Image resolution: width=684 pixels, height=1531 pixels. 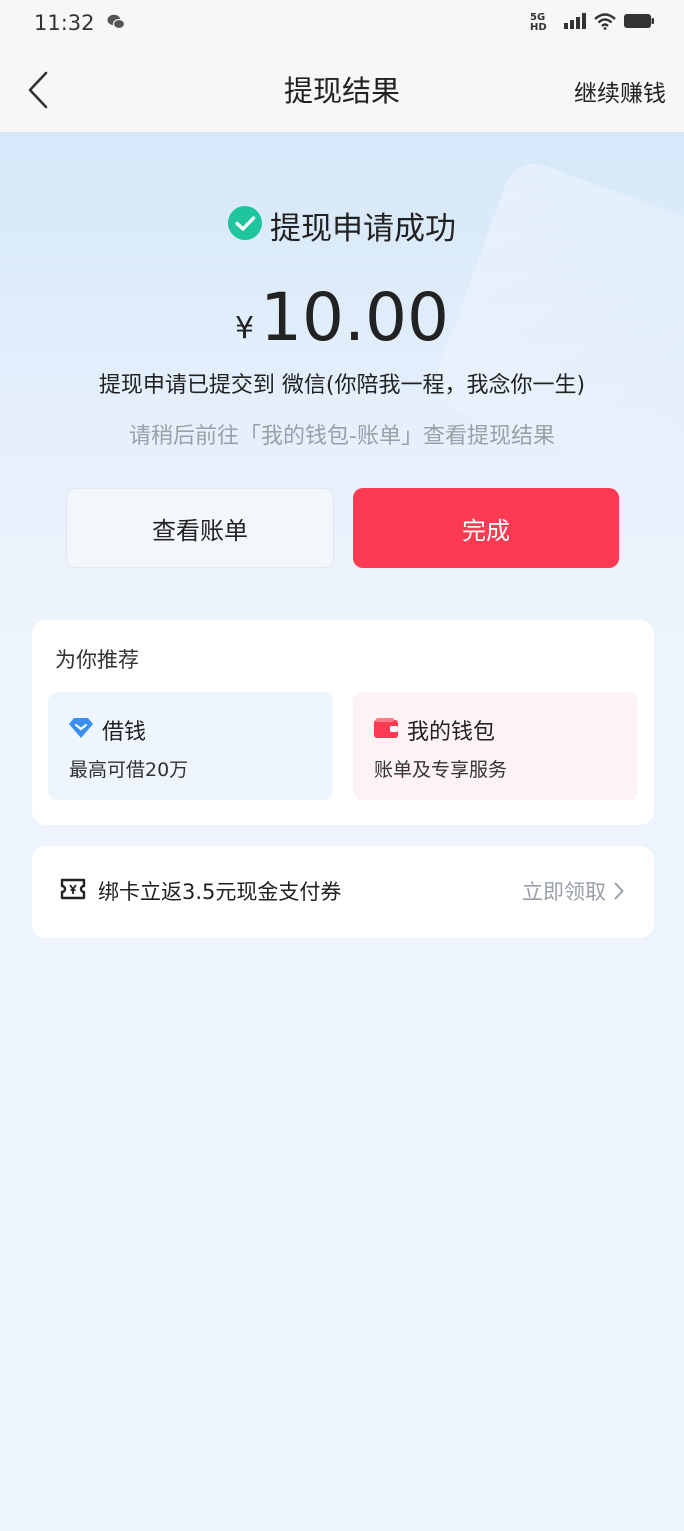 I want to click on recommend-item-loan: 借钱 最高可借20万, so click(x=190, y=746).